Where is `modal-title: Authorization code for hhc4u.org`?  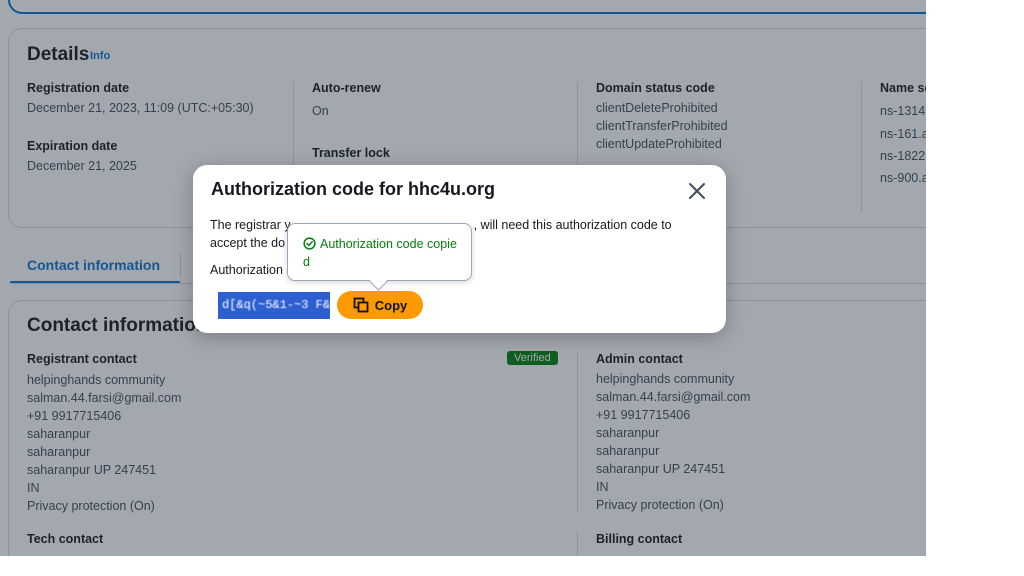 modal-title: Authorization code for hhc4u.org is located at coordinates (353, 189).